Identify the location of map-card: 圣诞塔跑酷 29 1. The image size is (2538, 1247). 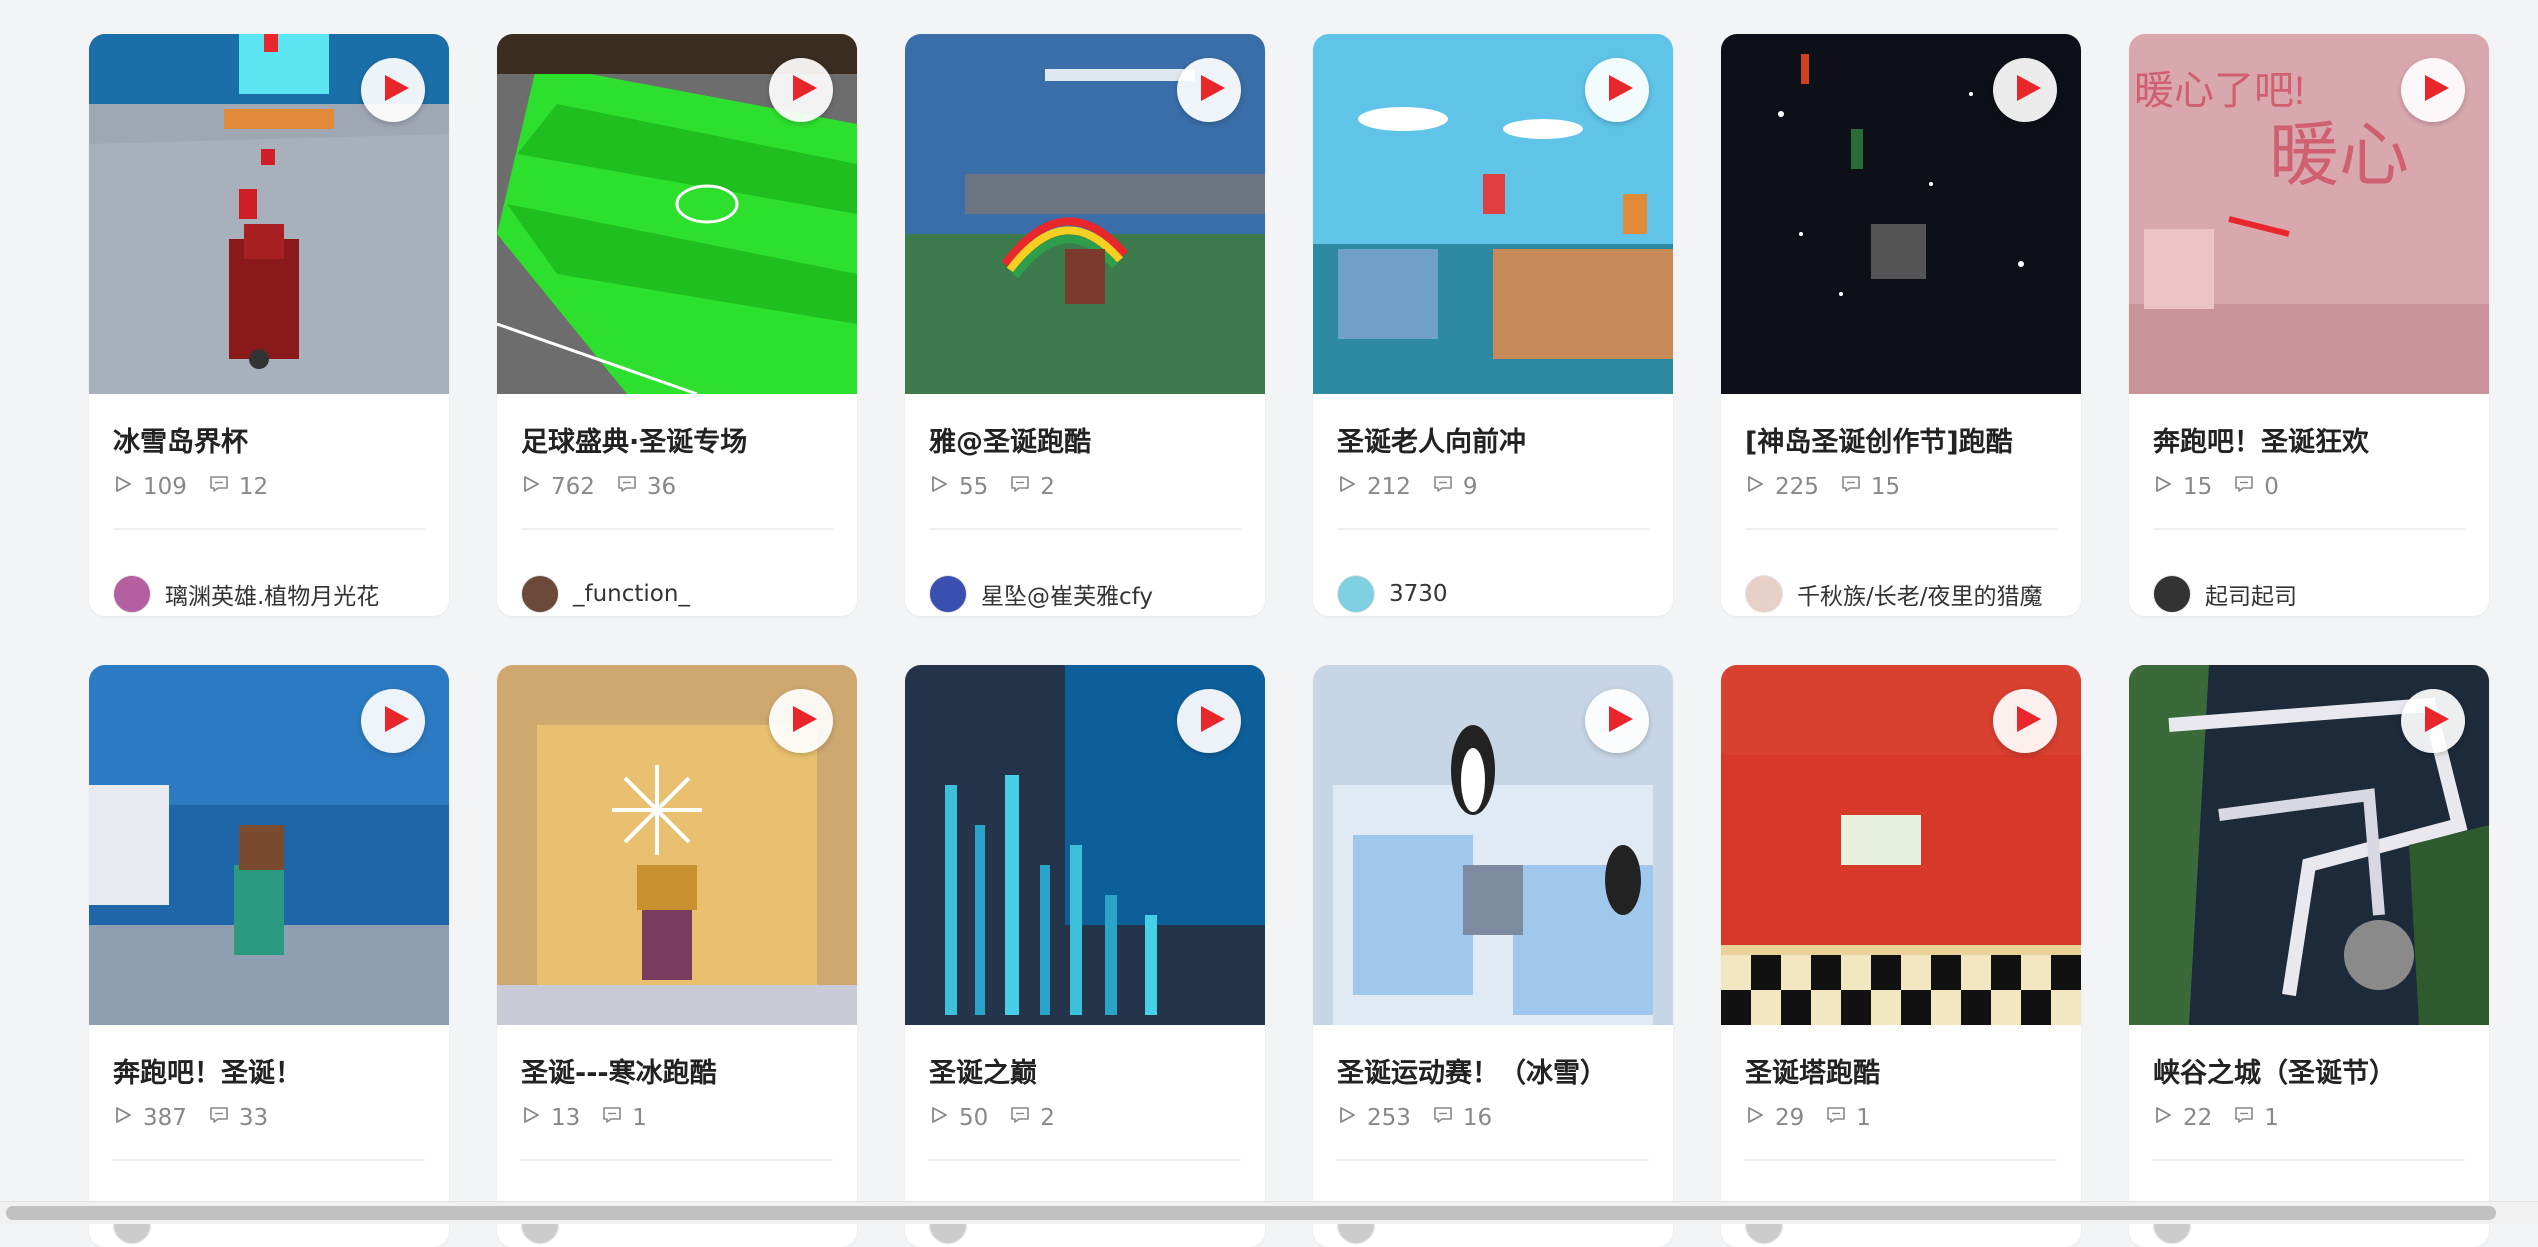
(1901, 956).